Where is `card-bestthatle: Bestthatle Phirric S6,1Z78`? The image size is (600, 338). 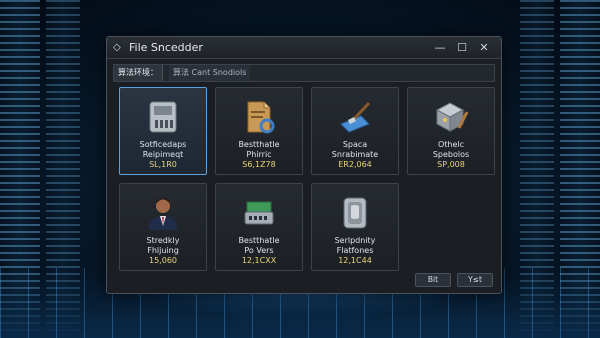
card-bestthatle: Bestthatle Phirric S6,1Z78 is located at coordinates (259, 131).